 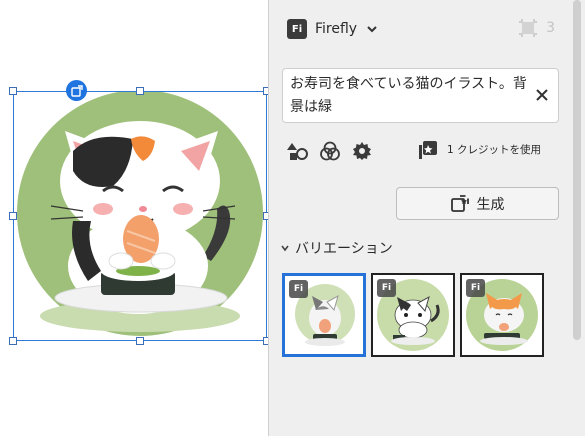 What do you see at coordinates (490, 204) in the screenshot?
I see `generate-label: 生成` at bounding box center [490, 204].